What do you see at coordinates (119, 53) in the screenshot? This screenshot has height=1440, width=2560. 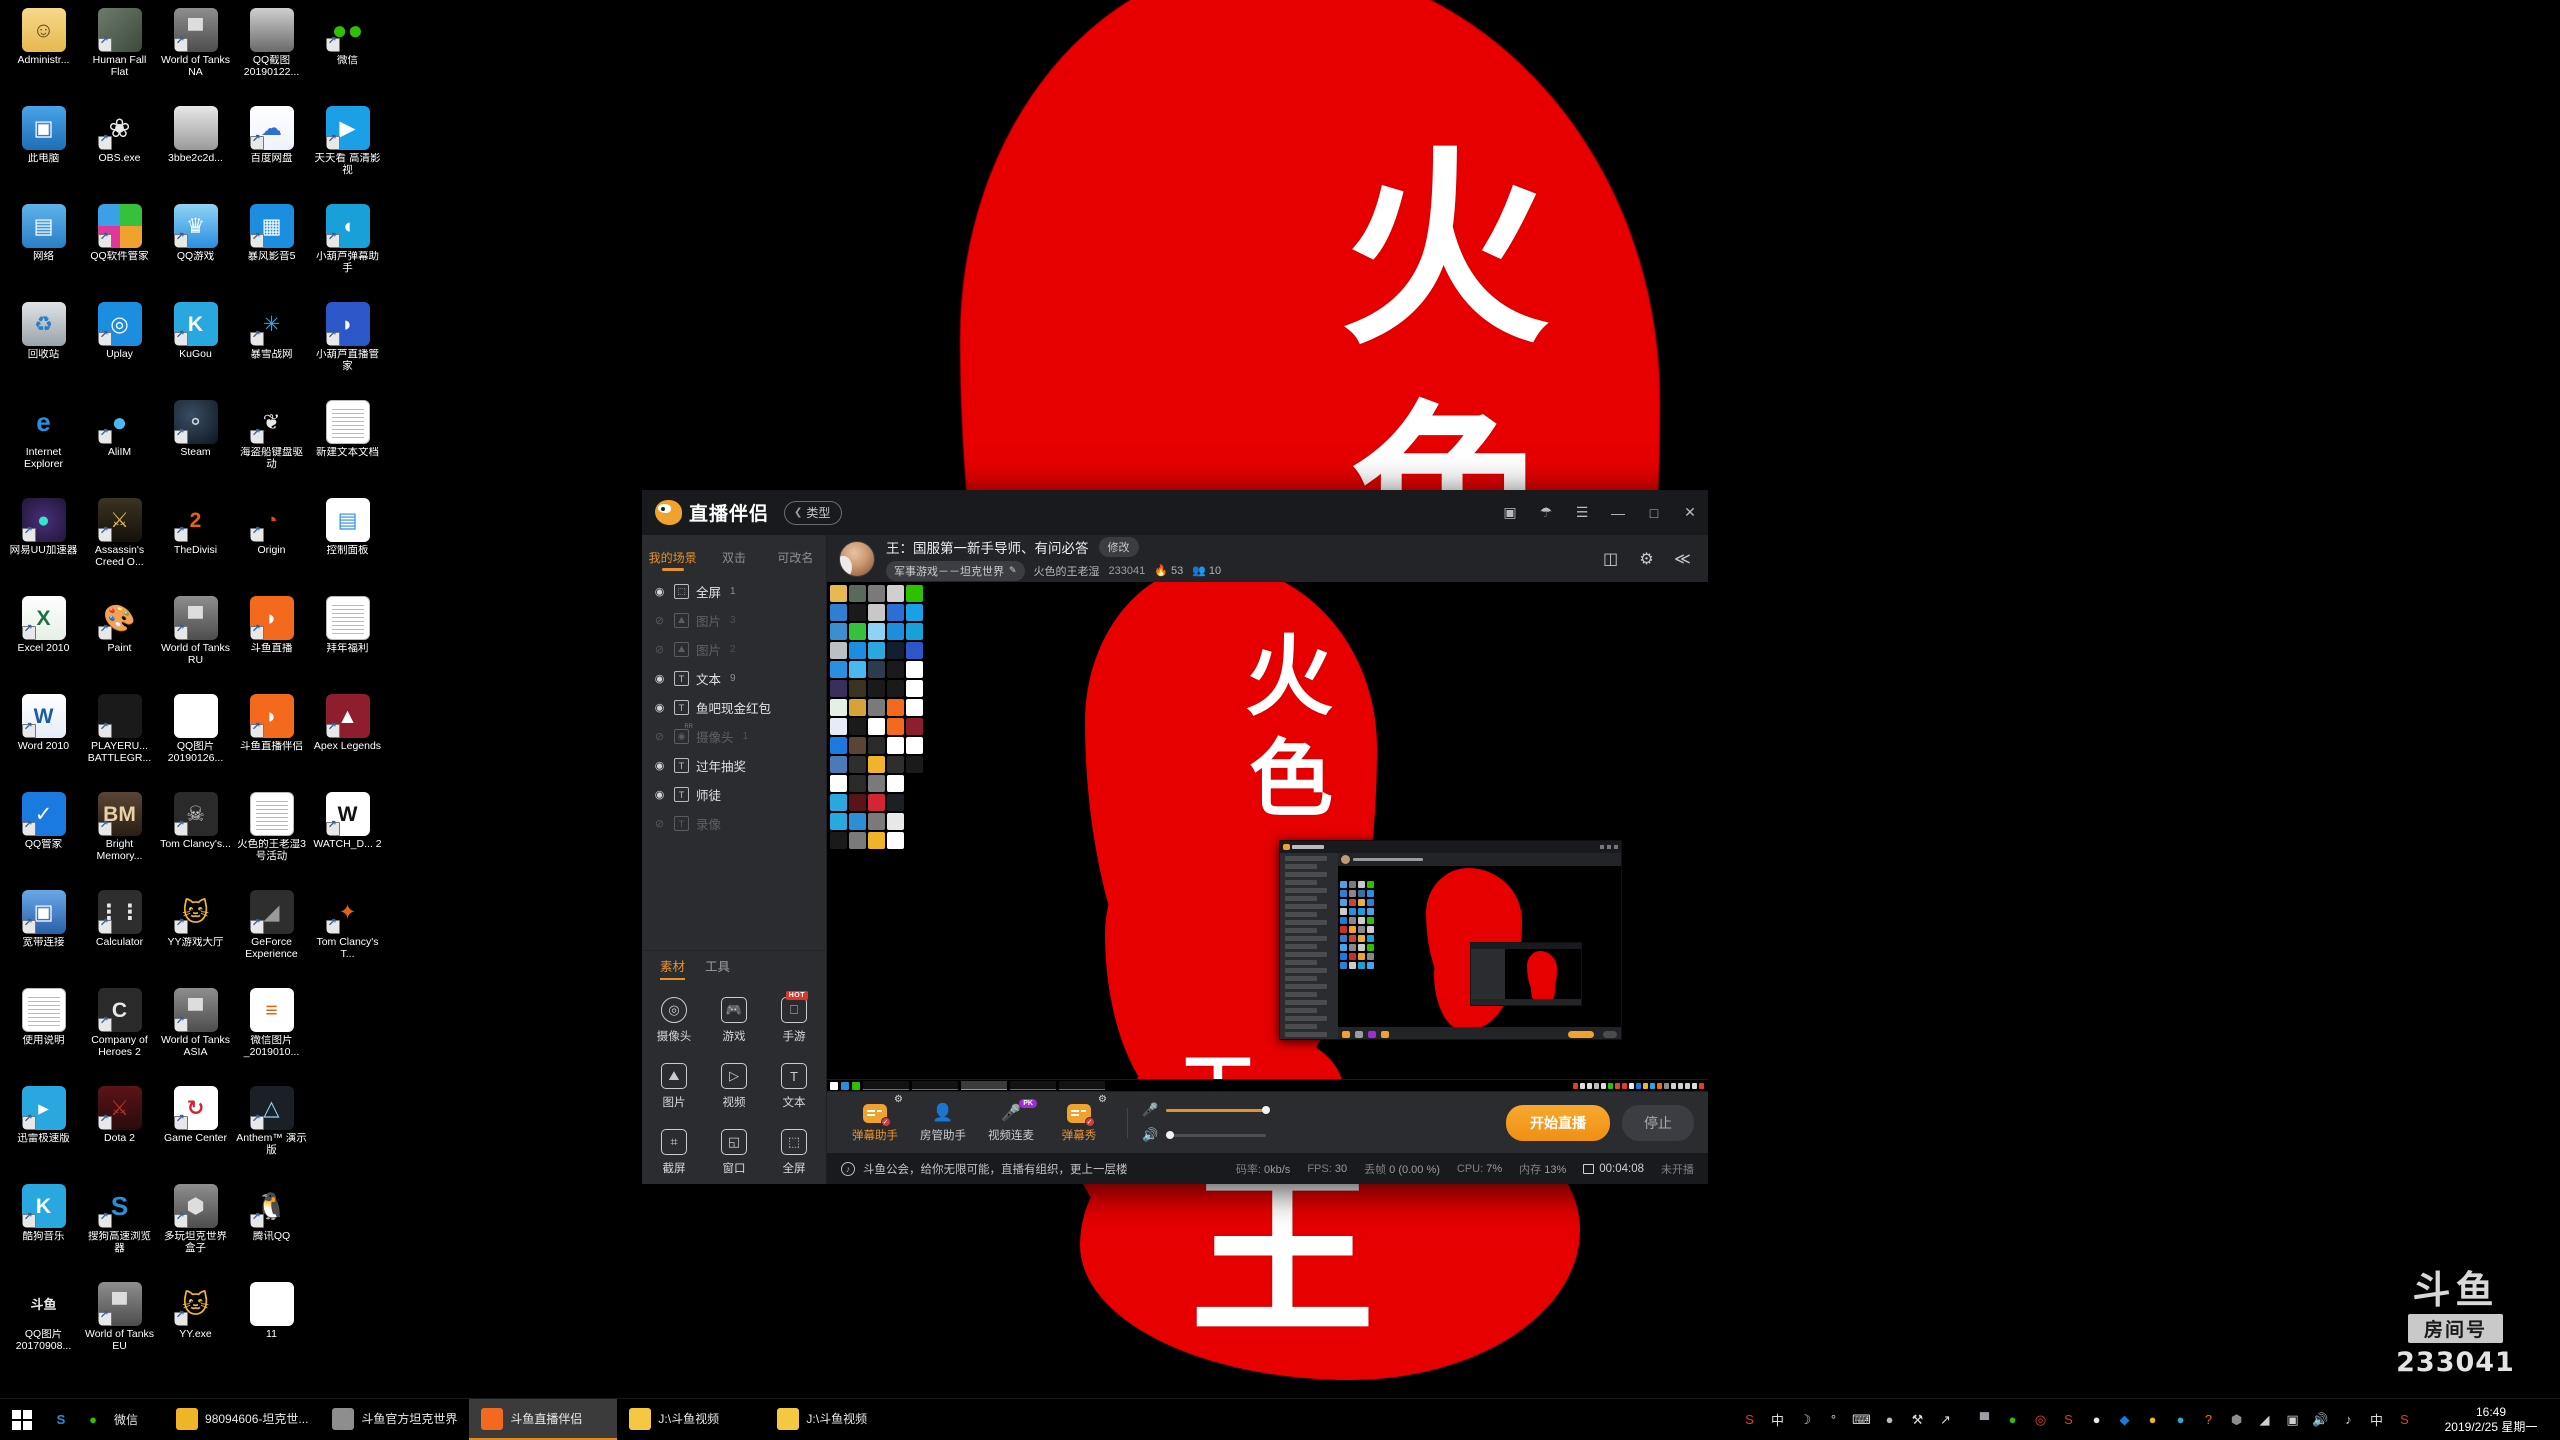 I see `desktop-icon: Human Fall Flat` at bounding box center [119, 53].